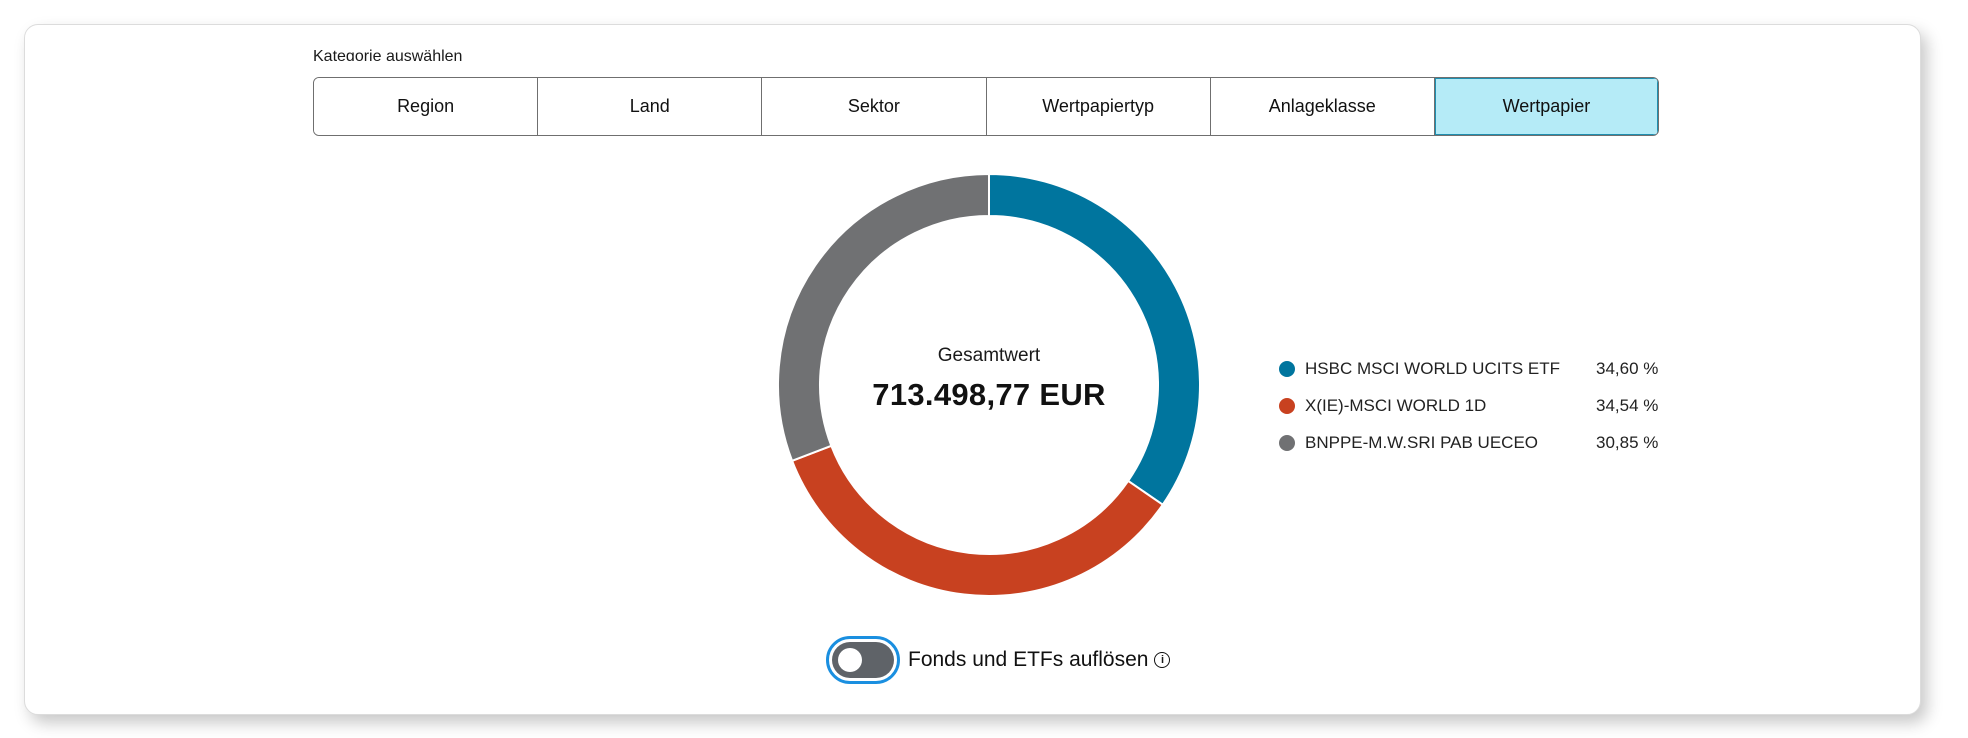 The height and width of the screenshot is (738, 1968). Describe the element at coordinates (1396, 405) in the screenshot. I see `legend-name: X(IE)-MSCI WORLD 1D` at that location.